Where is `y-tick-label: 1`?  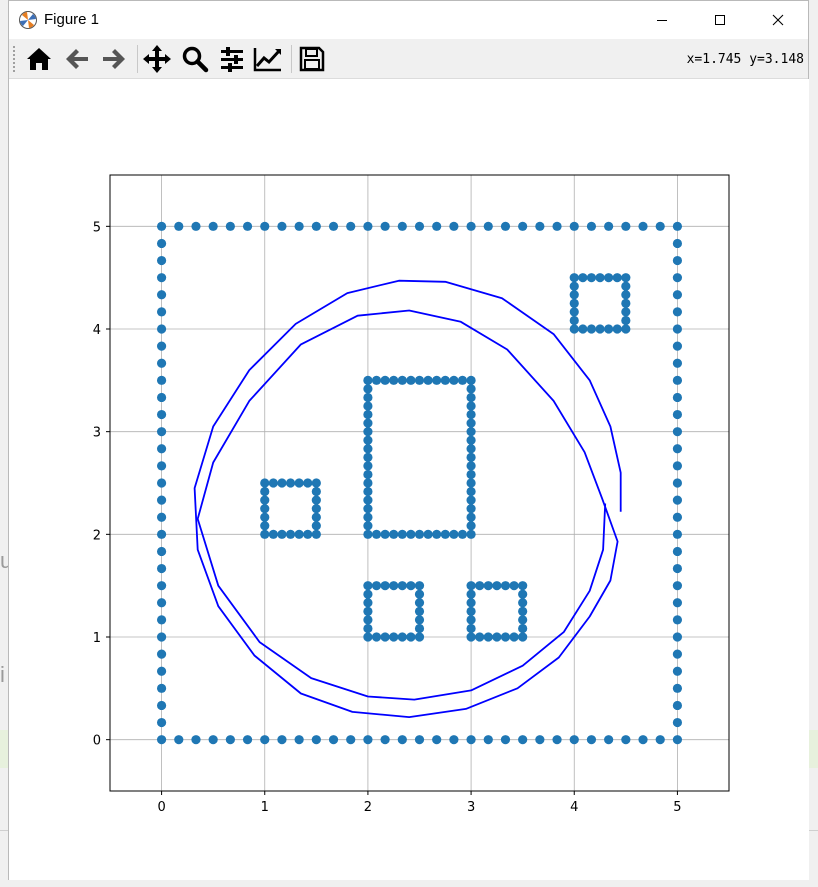
y-tick-label: 1 is located at coordinates (97, 638).